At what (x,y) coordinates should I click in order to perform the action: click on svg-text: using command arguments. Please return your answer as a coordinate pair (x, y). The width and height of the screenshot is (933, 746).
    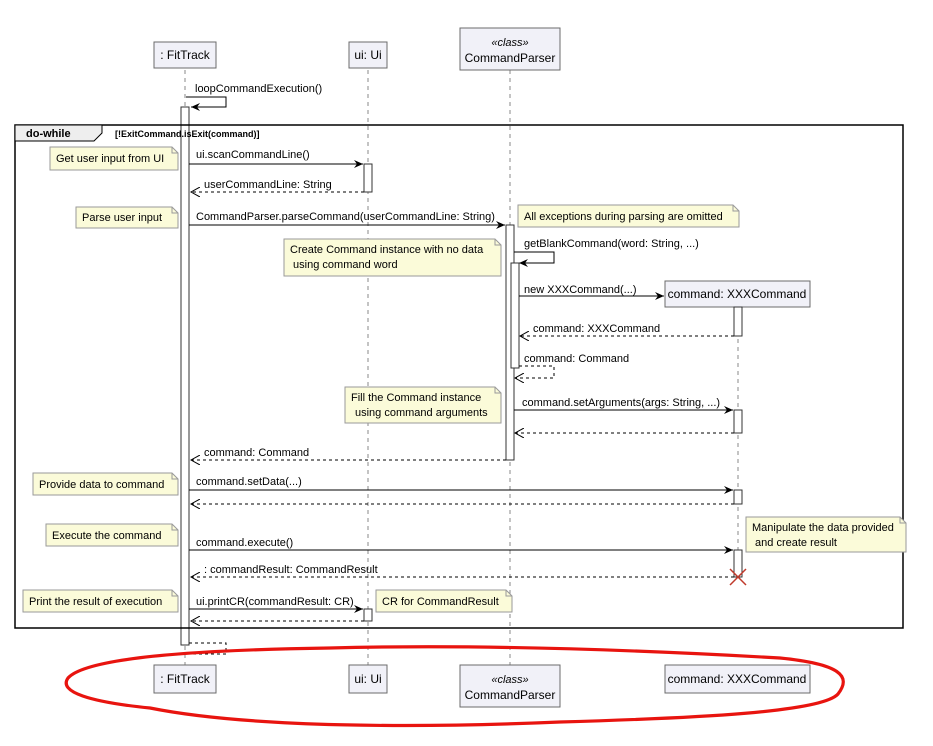
    Looking at the image, I should click on (421, 413).